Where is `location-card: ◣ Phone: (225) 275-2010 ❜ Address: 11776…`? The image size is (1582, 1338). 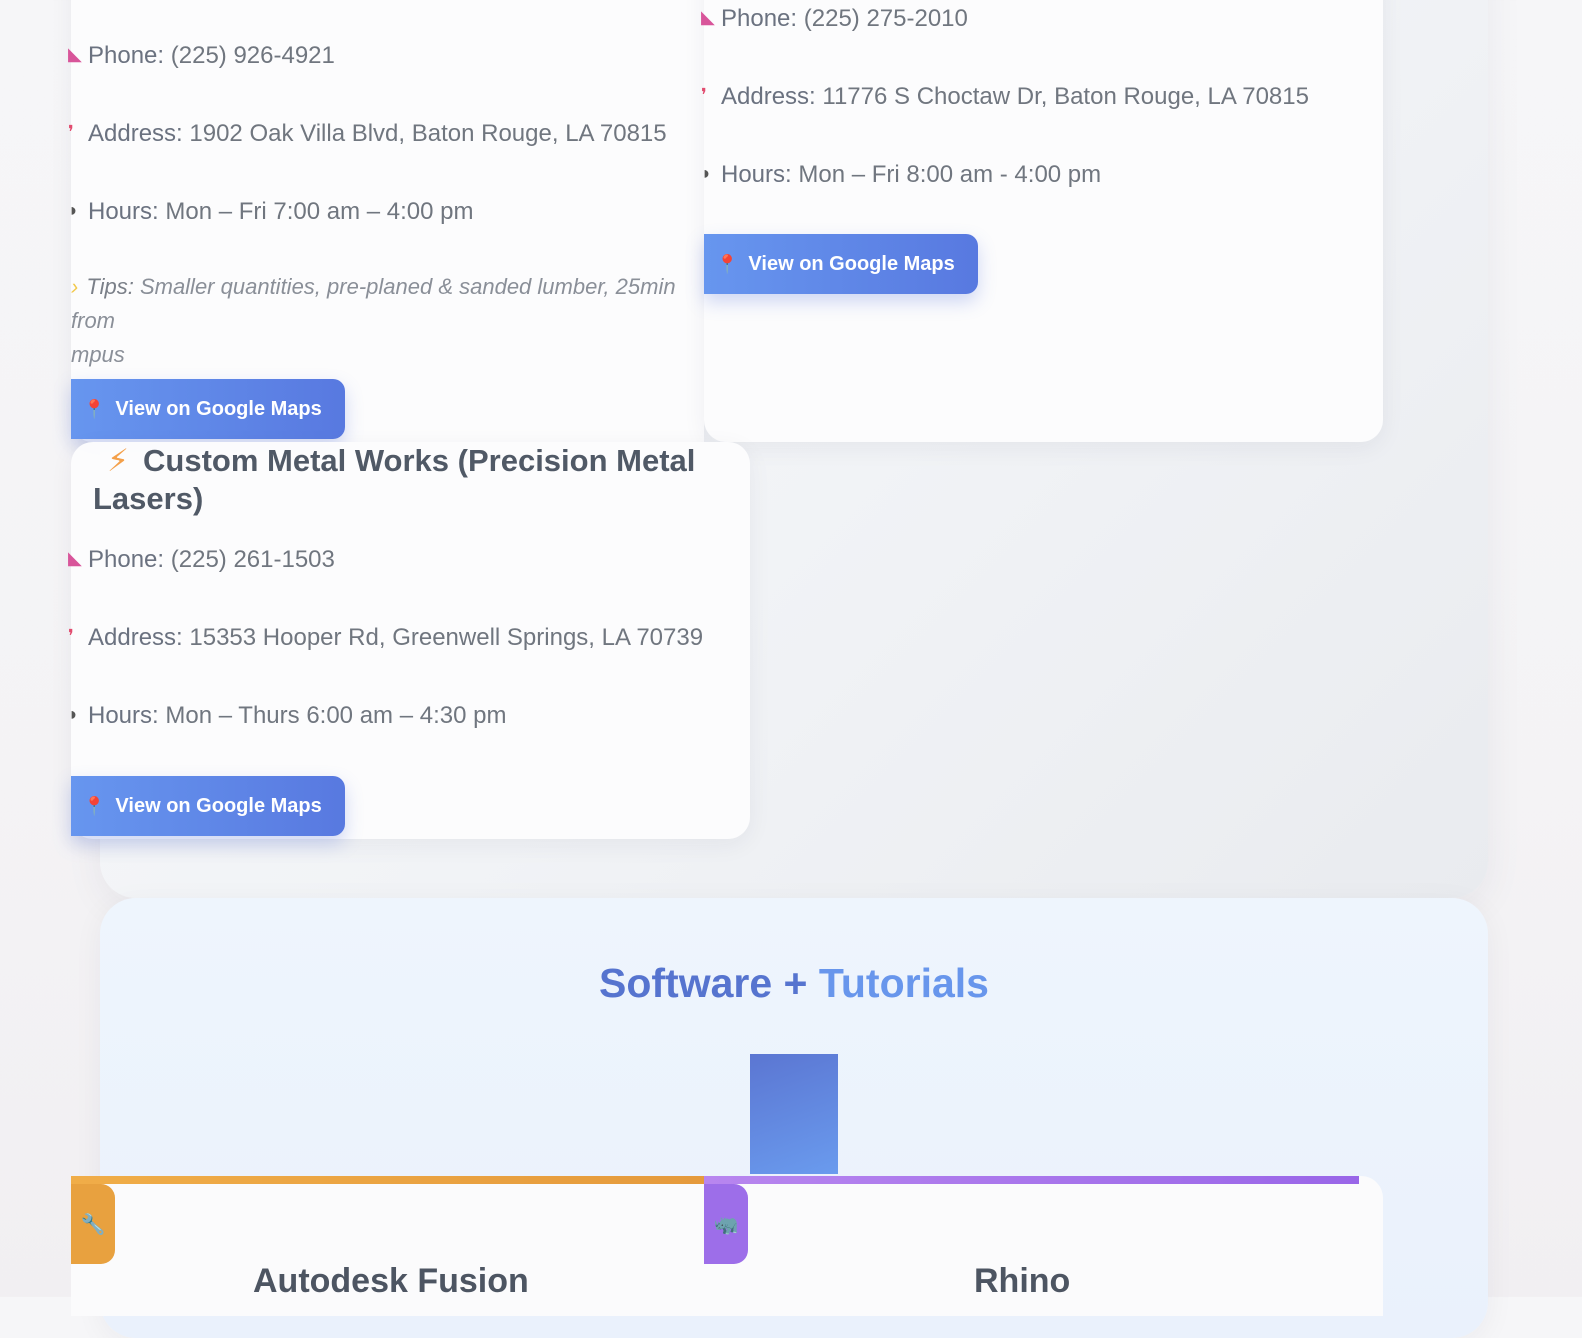 location-card: ◣ Phone: (225) 275-2010 ❜ Address: 11776… is located at coordinates (1042, 221).